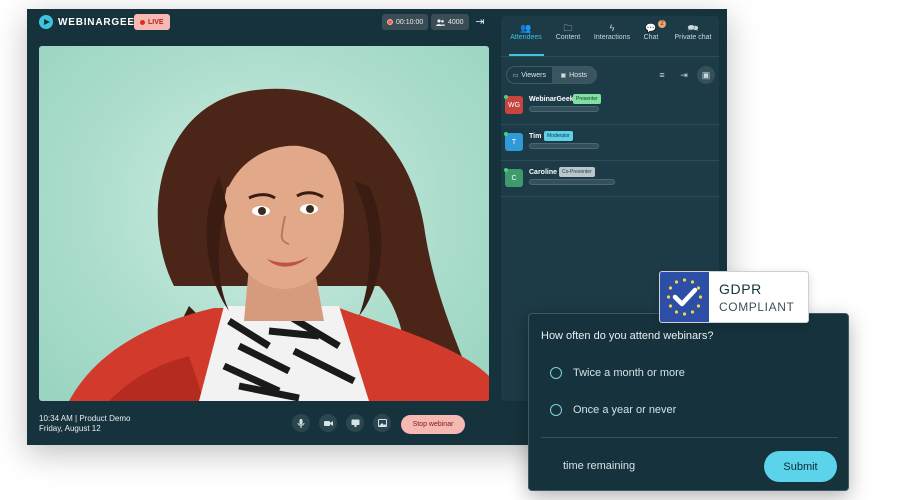  I want to click on camera-icon, so click(328, 423).